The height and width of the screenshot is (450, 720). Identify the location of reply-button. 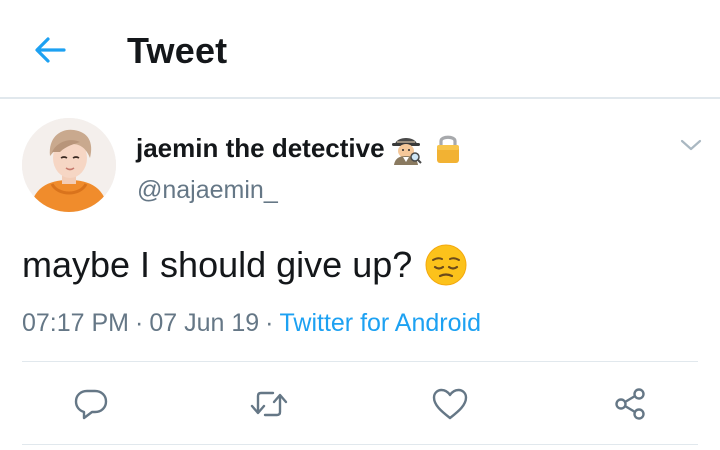
(91, 404).